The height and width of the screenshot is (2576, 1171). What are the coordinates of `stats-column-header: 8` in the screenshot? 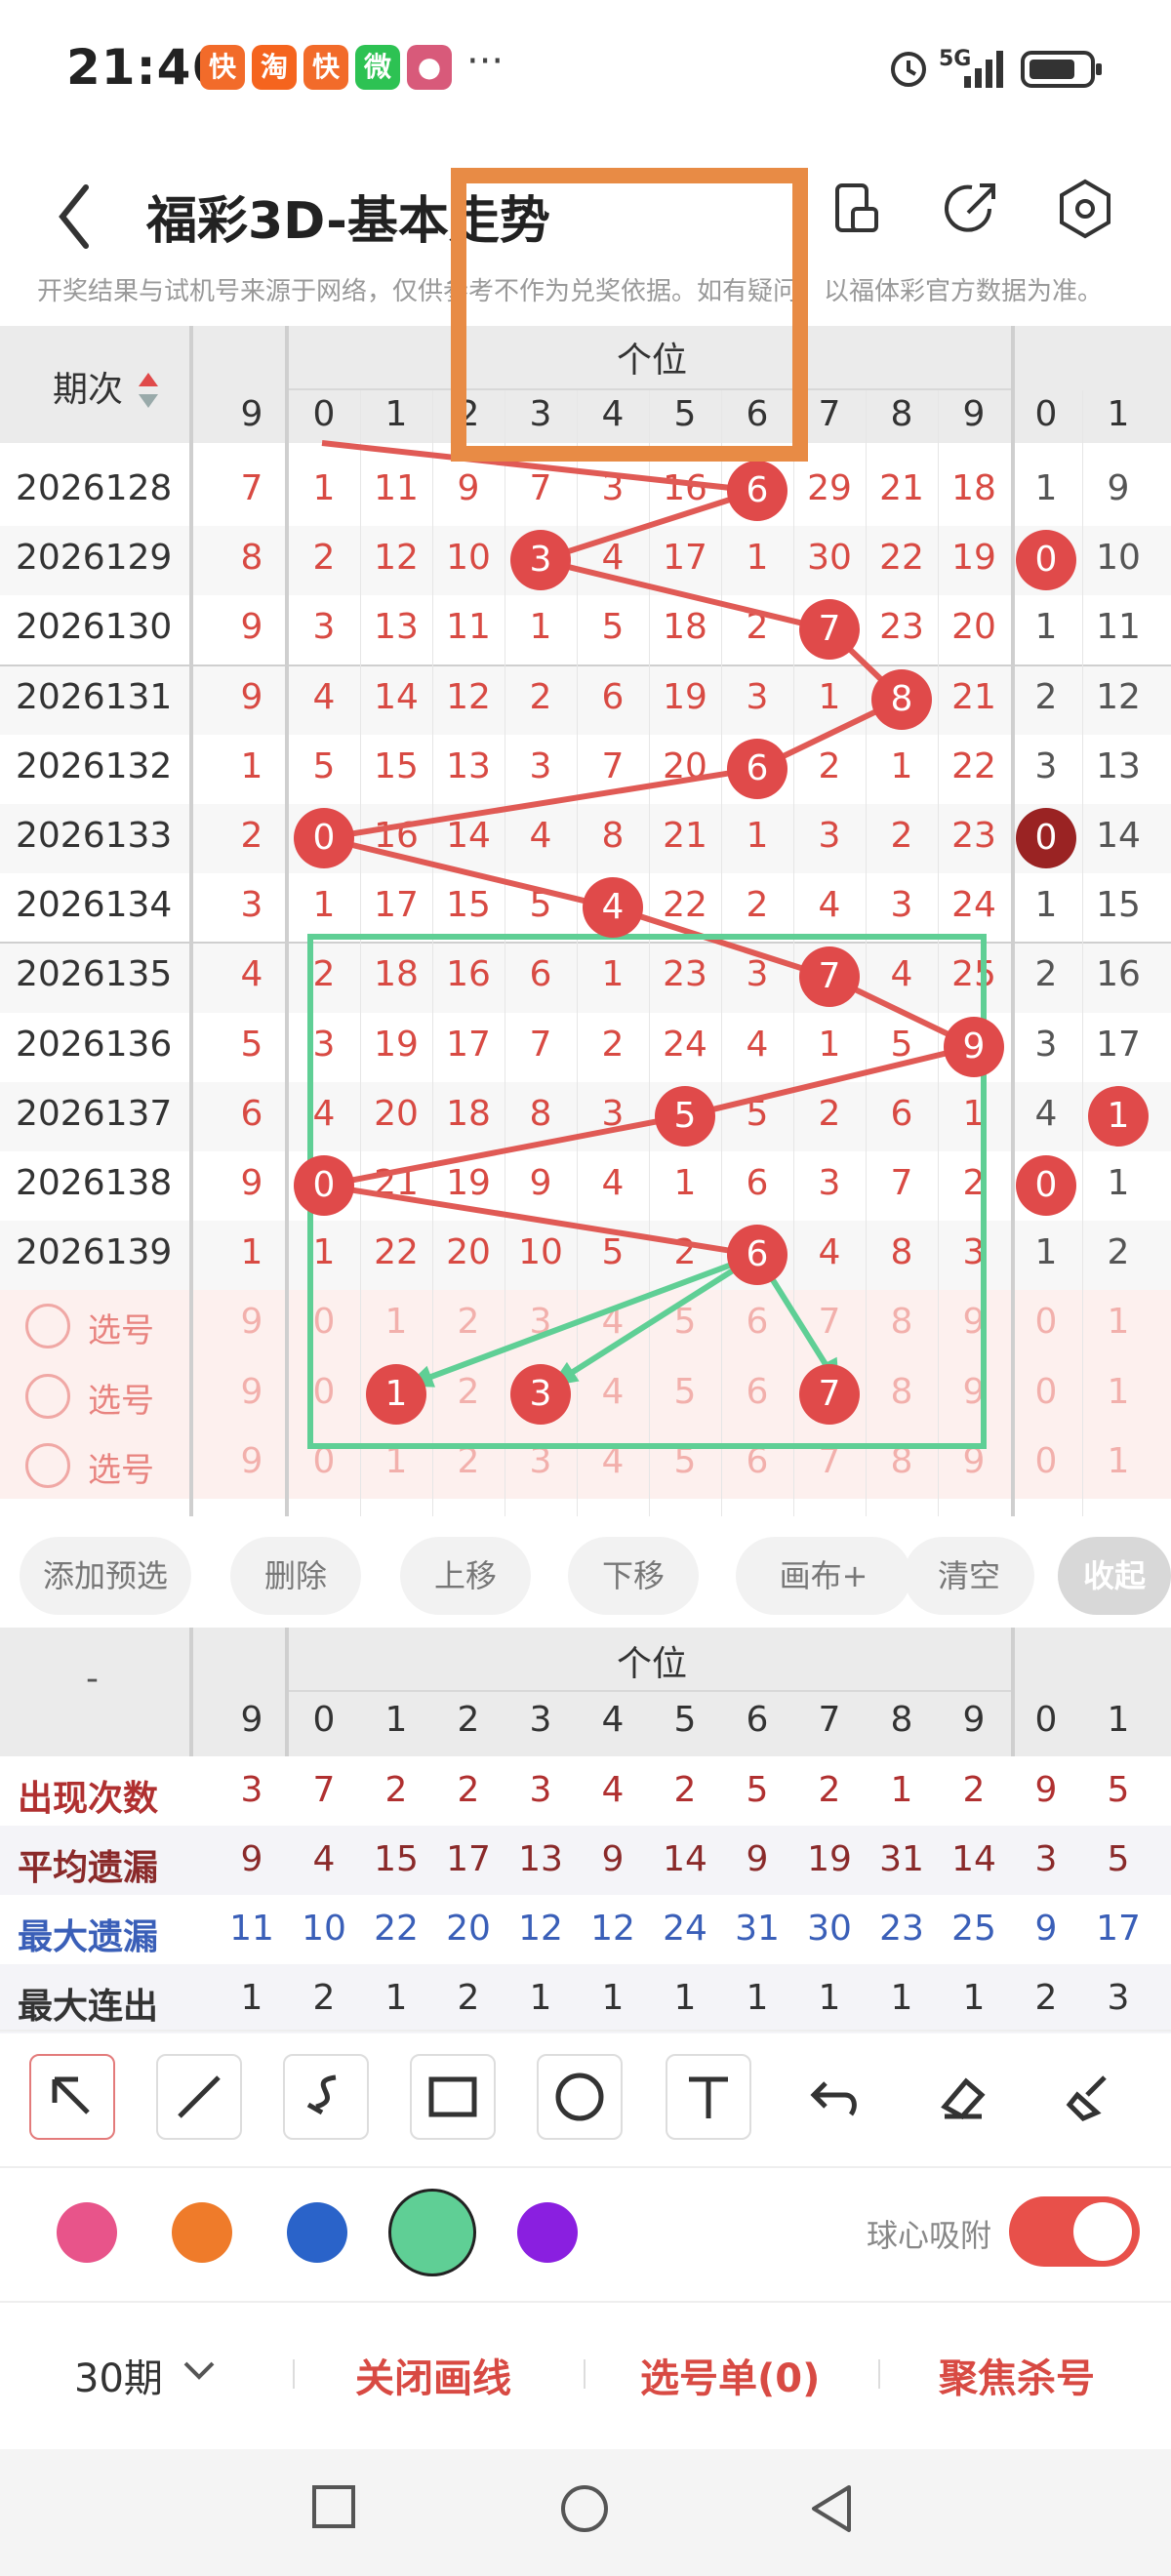 It's located at (901, 1720).